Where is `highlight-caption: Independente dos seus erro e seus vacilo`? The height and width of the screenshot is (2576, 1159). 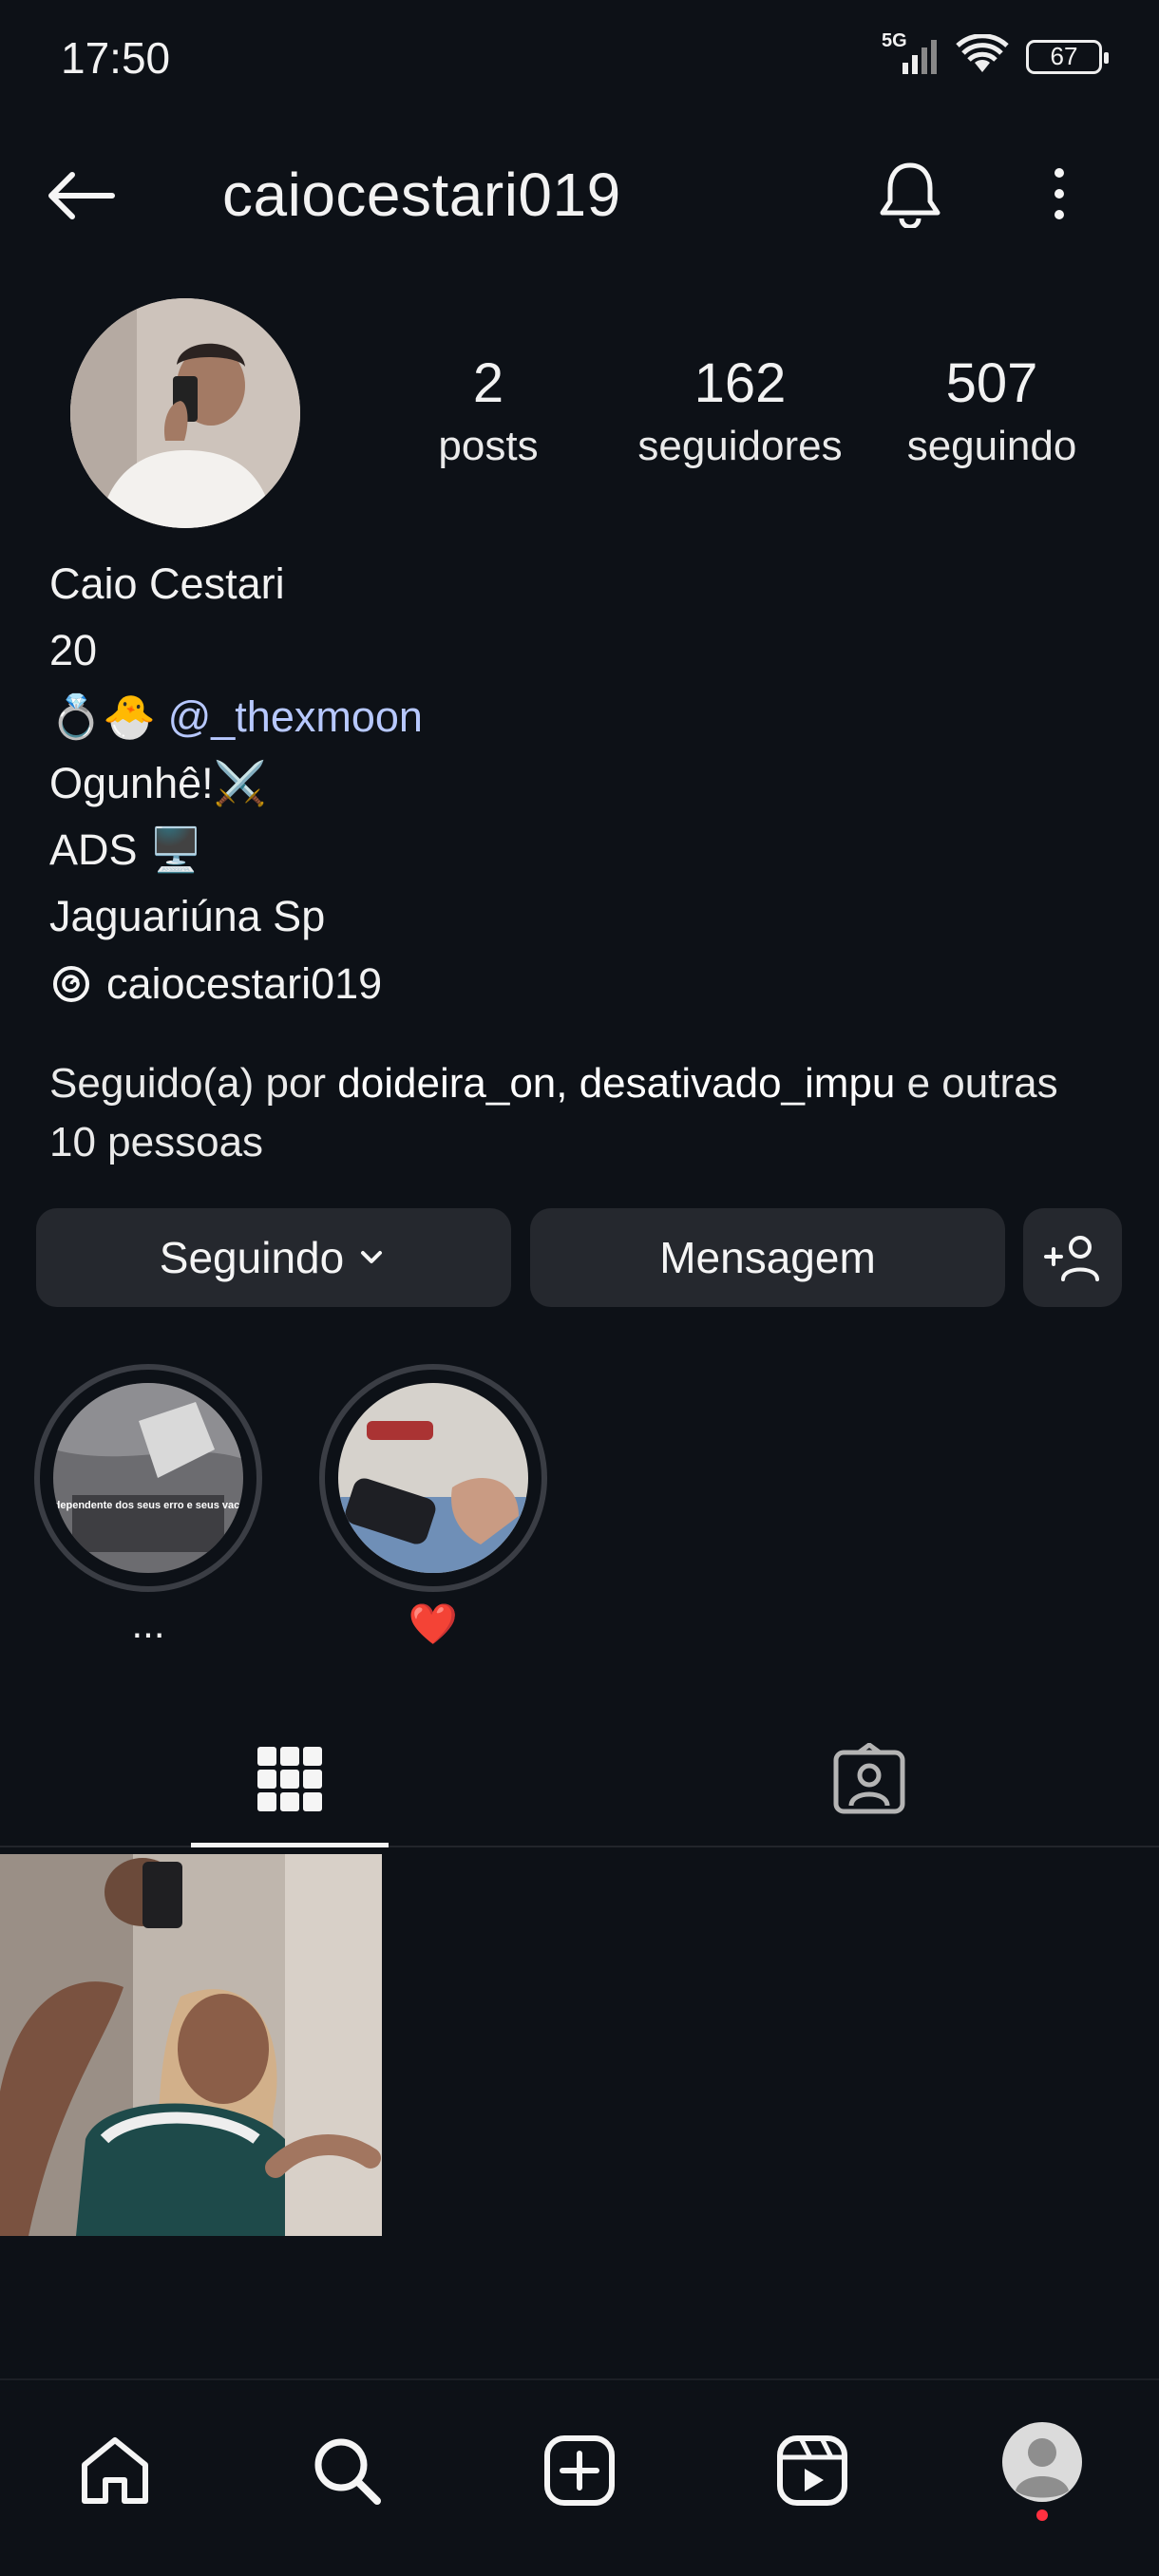
highlight-caption: Independente dos seus erro e seus vacilo is located at coordinates (148, 1505).